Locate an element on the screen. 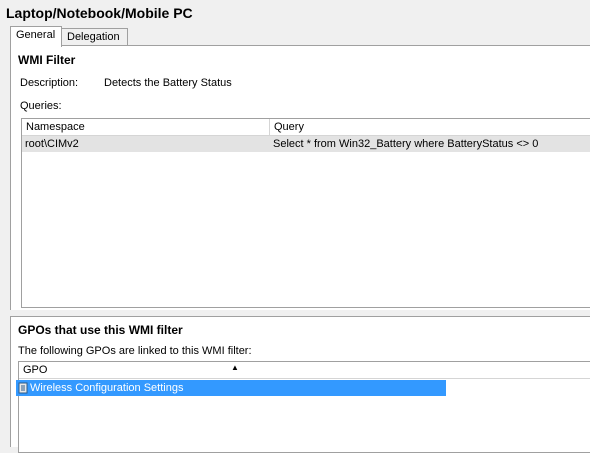 This screenshot has height=453, width=590. gpo-table-header: GPO ▲ is located at coordinates (304, 370).